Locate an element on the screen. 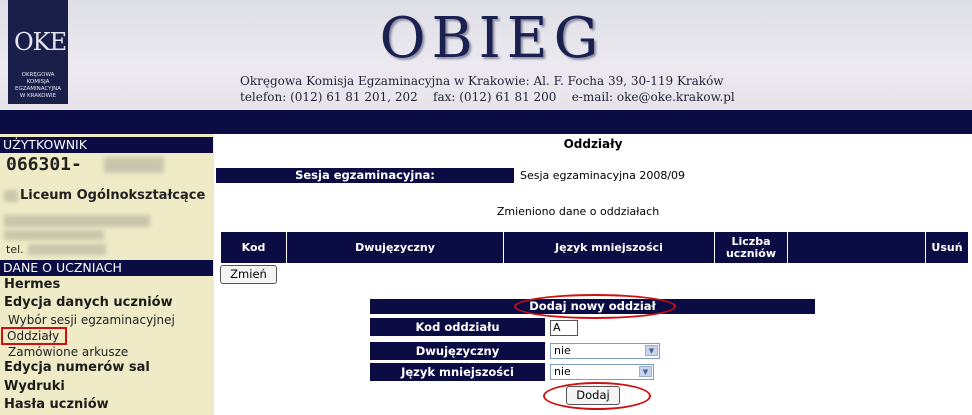 Image resolution: width=972 pixels, height=415 pixels. code-input: A is located at coordinates (564, 328).